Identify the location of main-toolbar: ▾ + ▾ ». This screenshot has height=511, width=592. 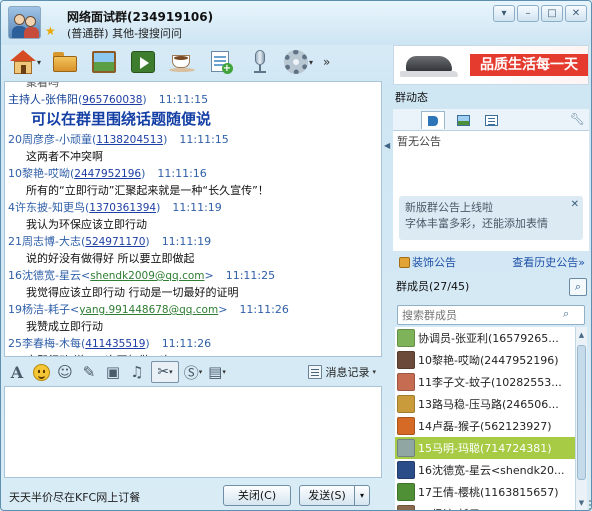
(195, 62).